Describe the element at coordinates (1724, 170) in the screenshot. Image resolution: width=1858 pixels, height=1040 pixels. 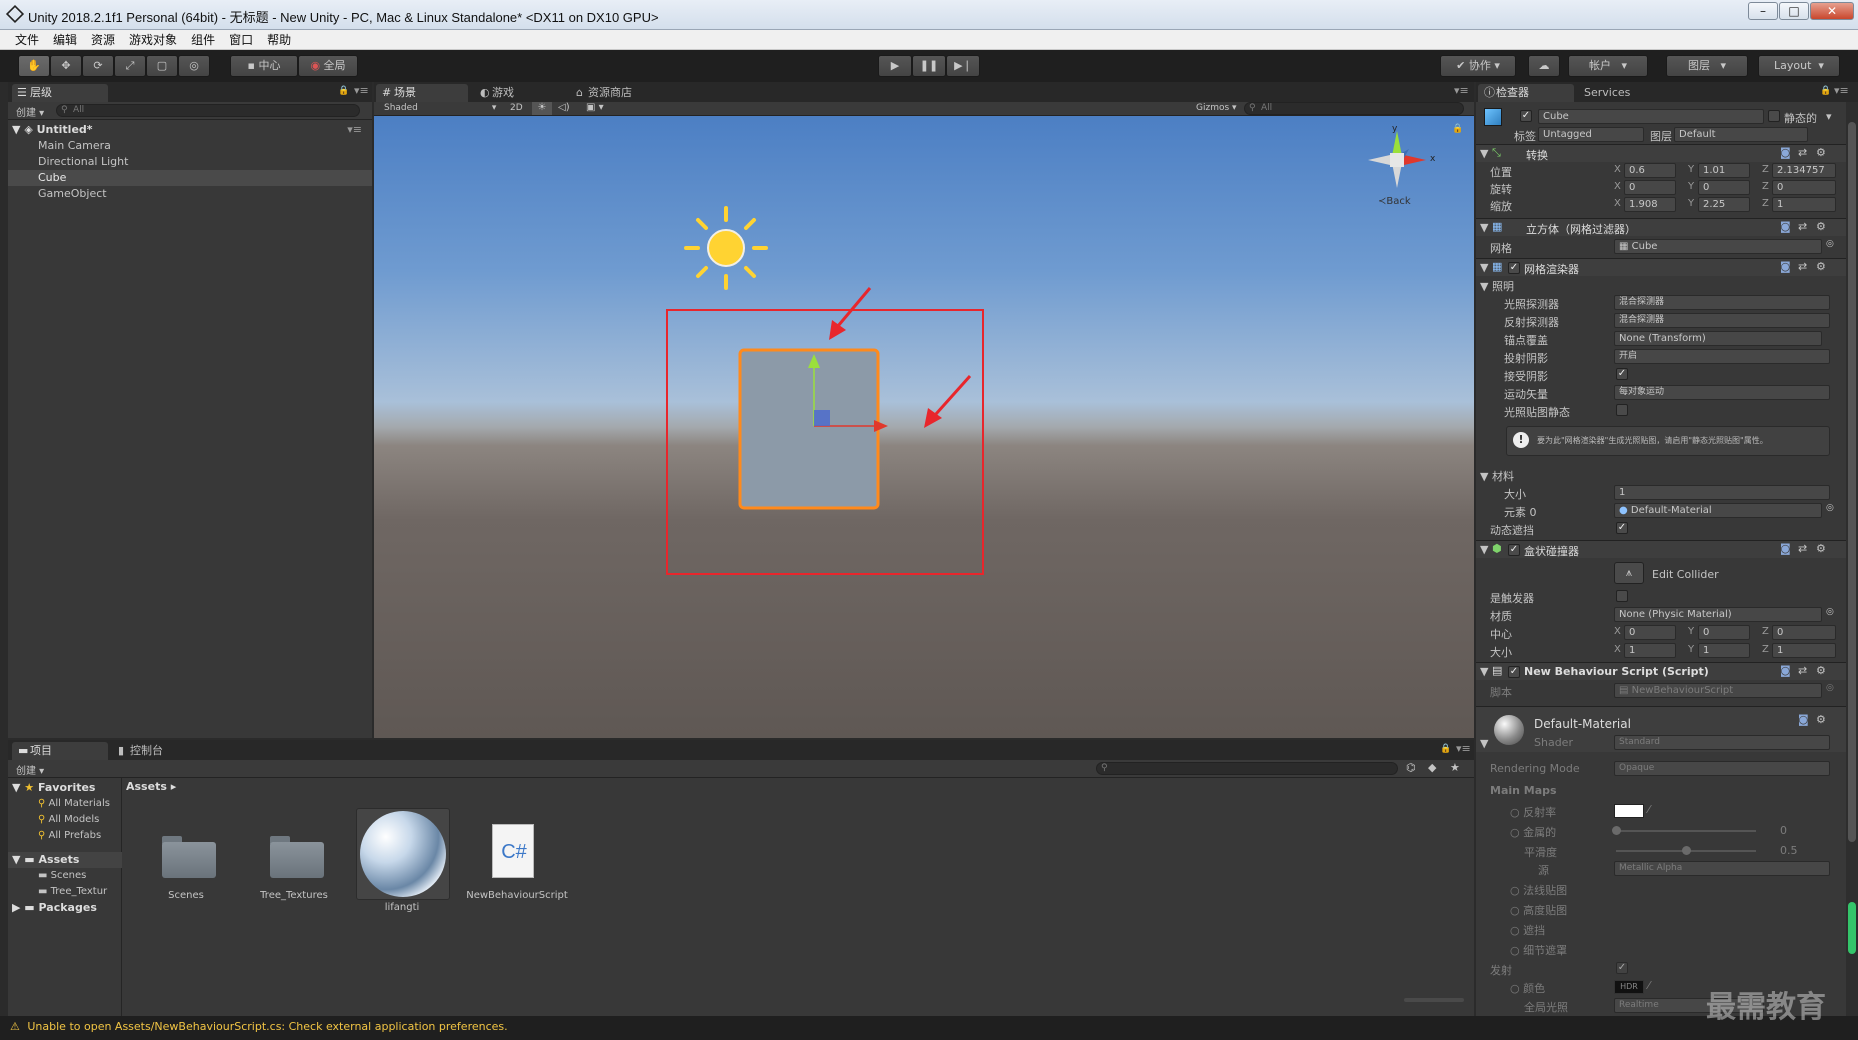
I see `position-y-field: 1.01` at that location.